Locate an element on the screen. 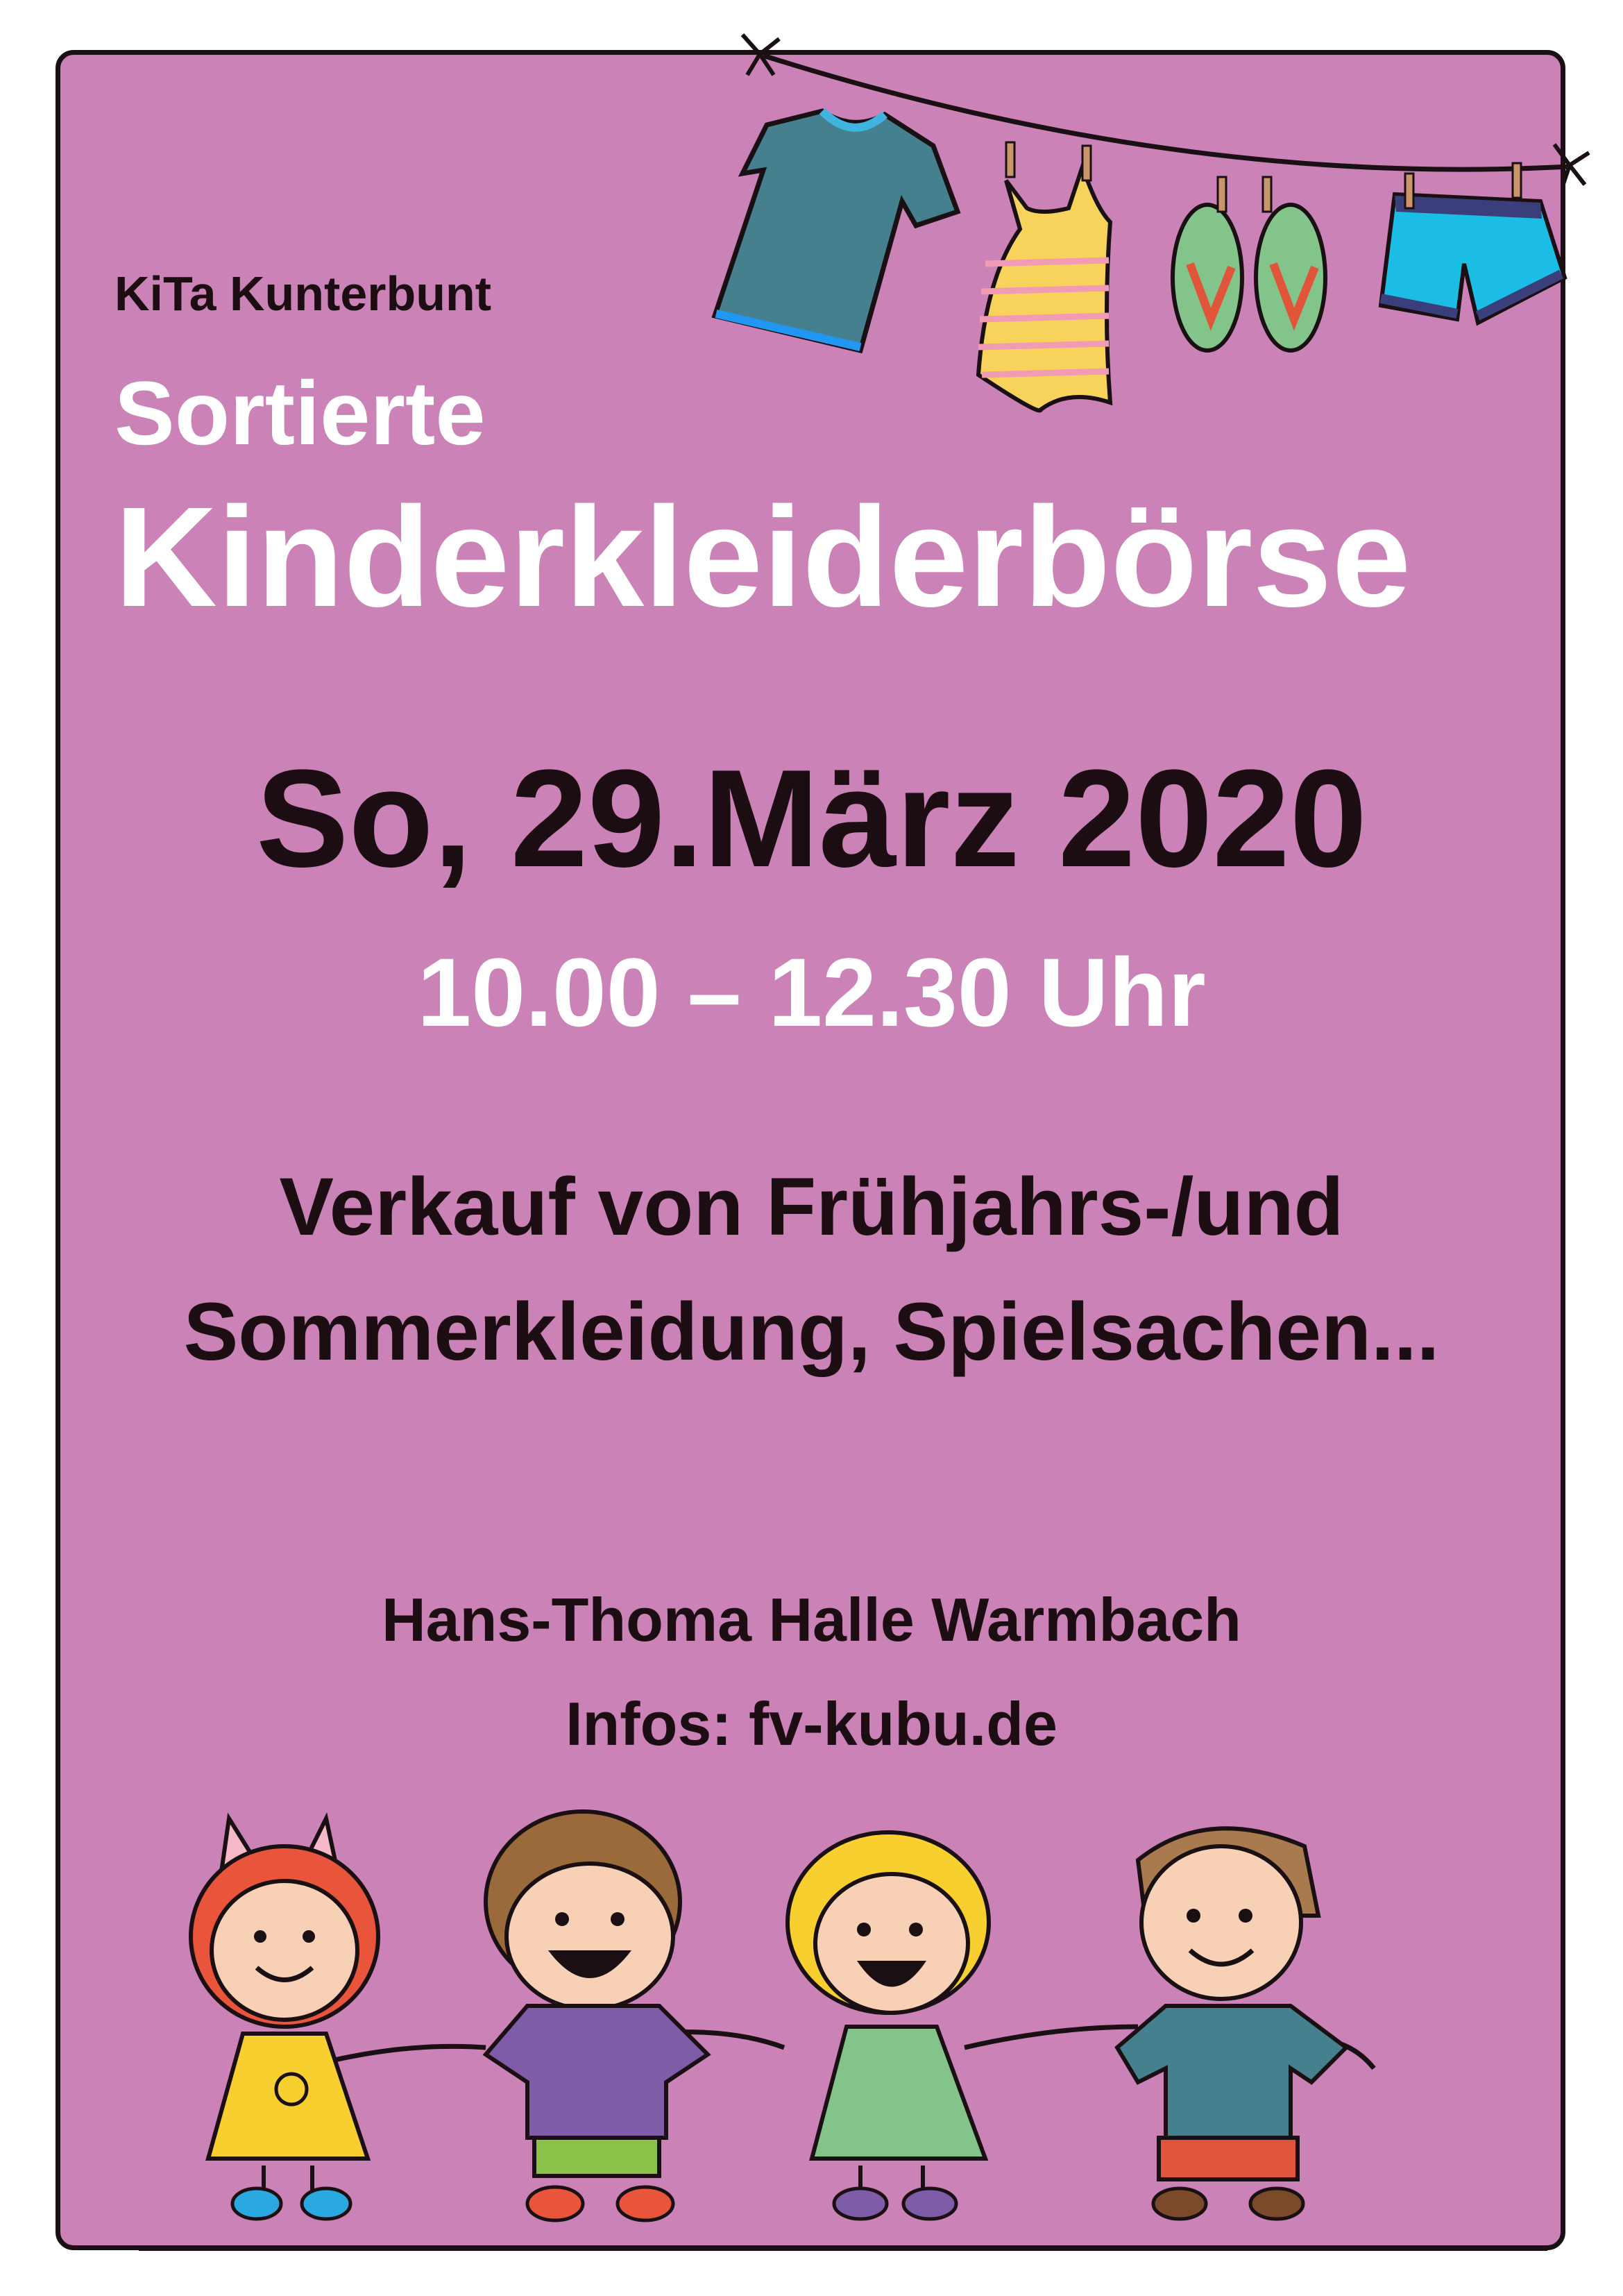 This screenshot has height=2296, width=1623. event-title: Kinderkleiderbörse is located at coordinates (762, 557).